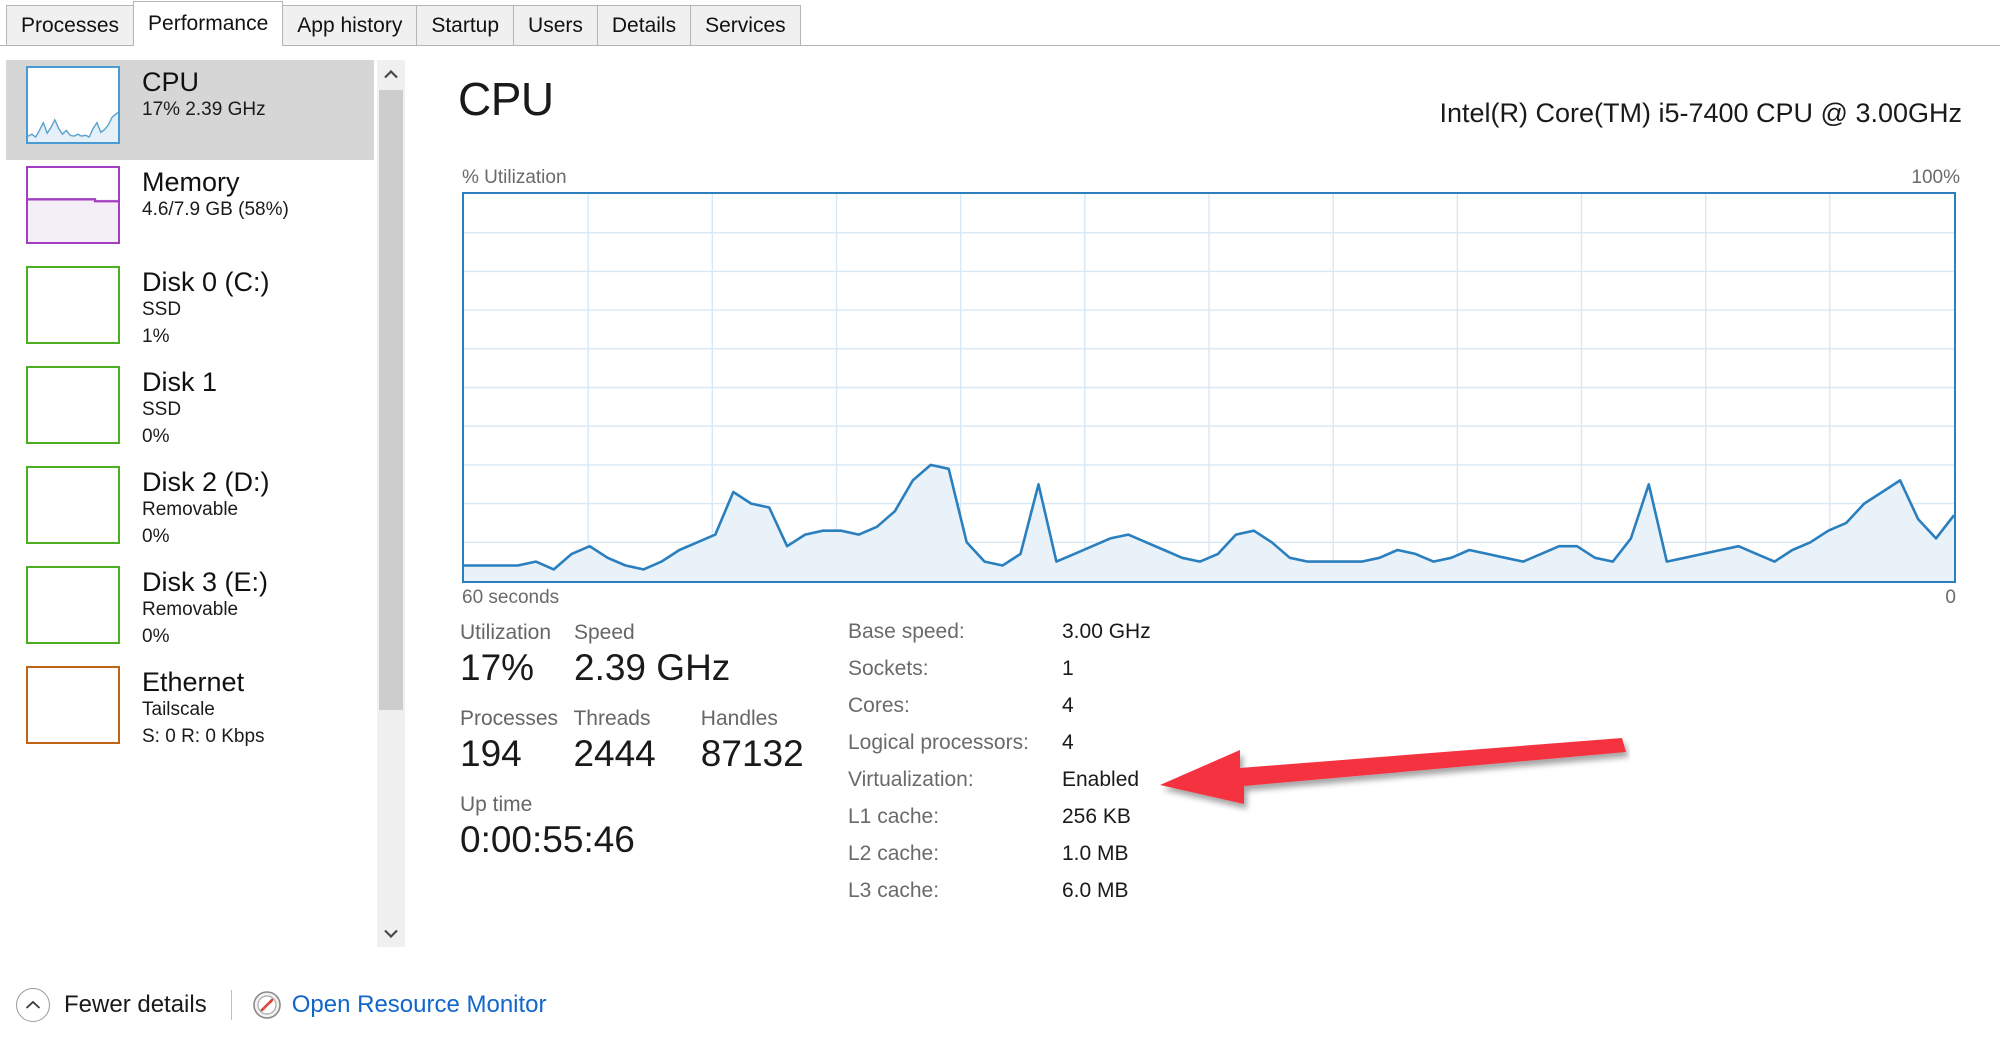 The width and height of the screenshot is (2000, 1049). I want to click on sidebar-item-title: Disk 2 (D:), so click(206, 482).